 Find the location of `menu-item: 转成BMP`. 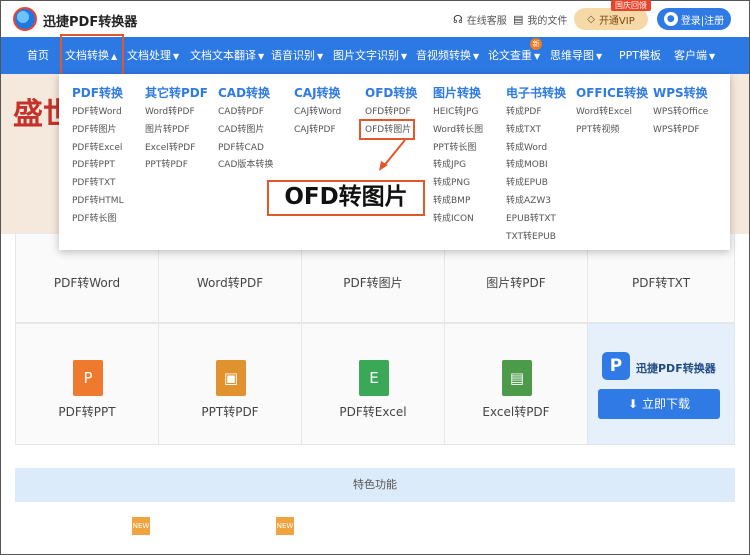

menu-item: 转成BMP is located at coordinates (458, 202).